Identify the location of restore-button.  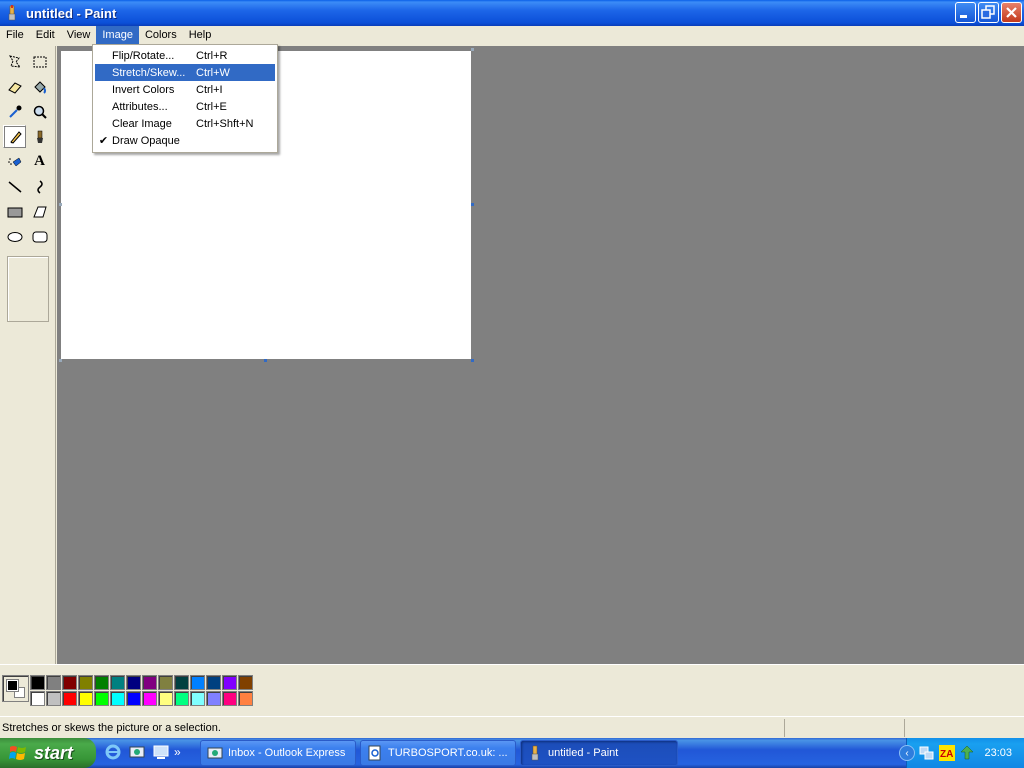
(988, 12).